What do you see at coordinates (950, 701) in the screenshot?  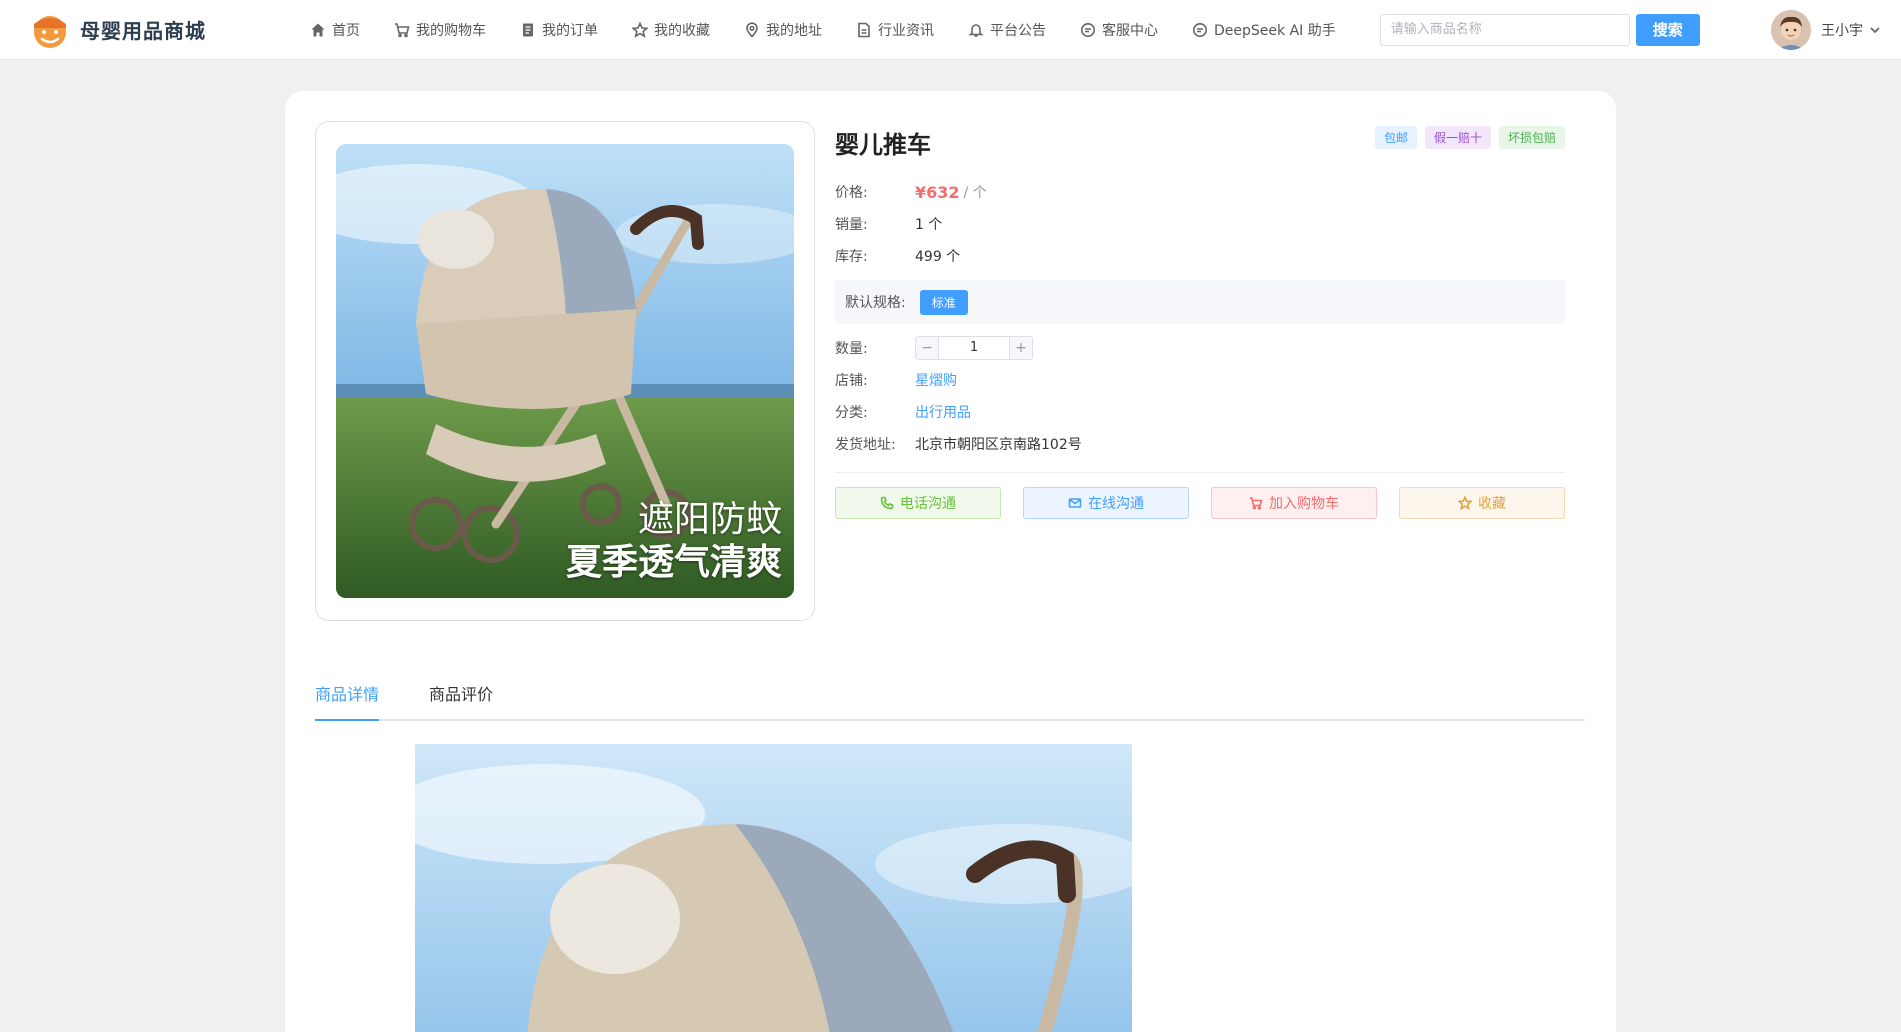 I see `detail-tabs: 商品详情 商品评价` at bounding box center [950, 701].